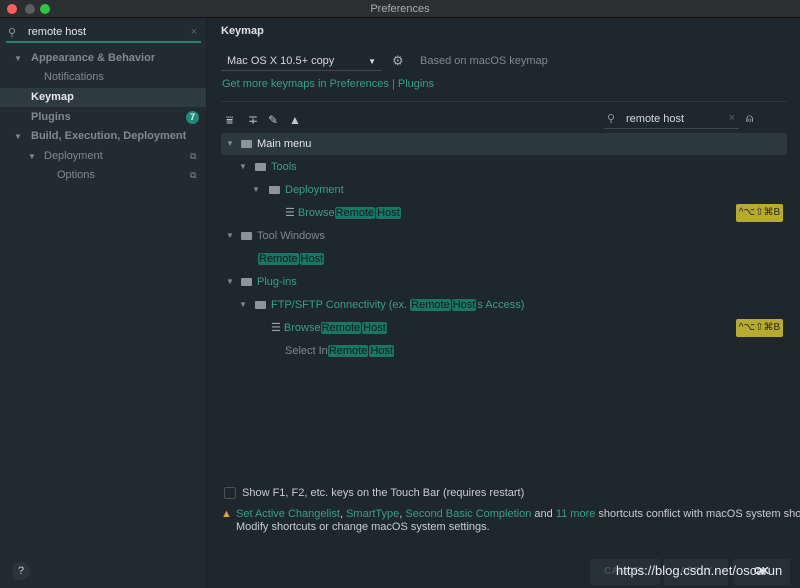  Describe the element at coordinates (246, 144) in the screenshot. I see `menu-folder-icon` at that location.